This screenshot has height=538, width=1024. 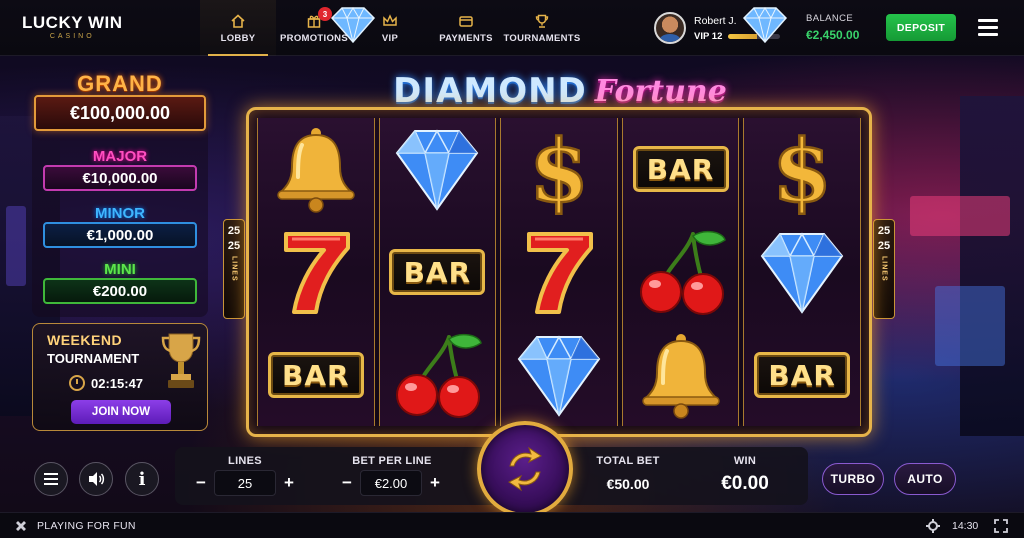 I want to click on paylines-middle: 25, so click(x=884, y=246).